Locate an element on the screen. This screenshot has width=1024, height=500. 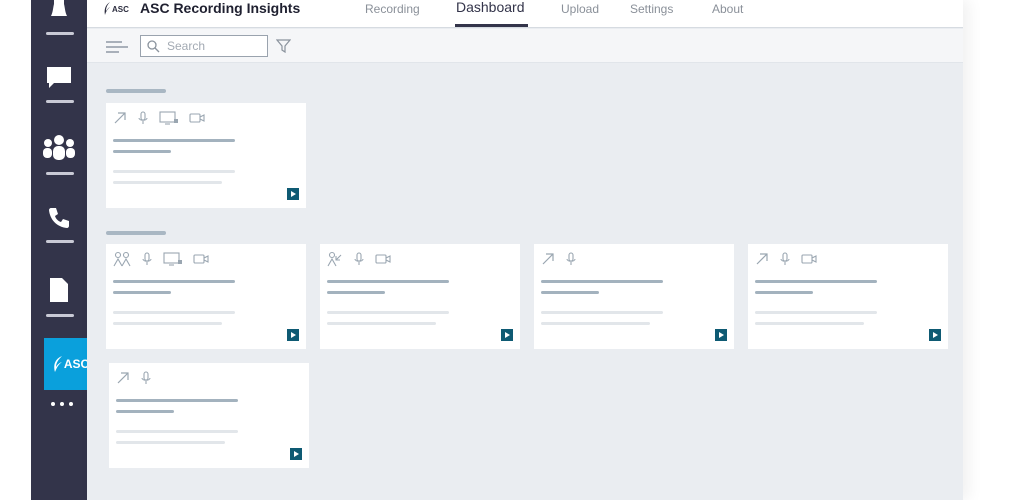
tab-recording: Recording is located at coordinates (392, 9).